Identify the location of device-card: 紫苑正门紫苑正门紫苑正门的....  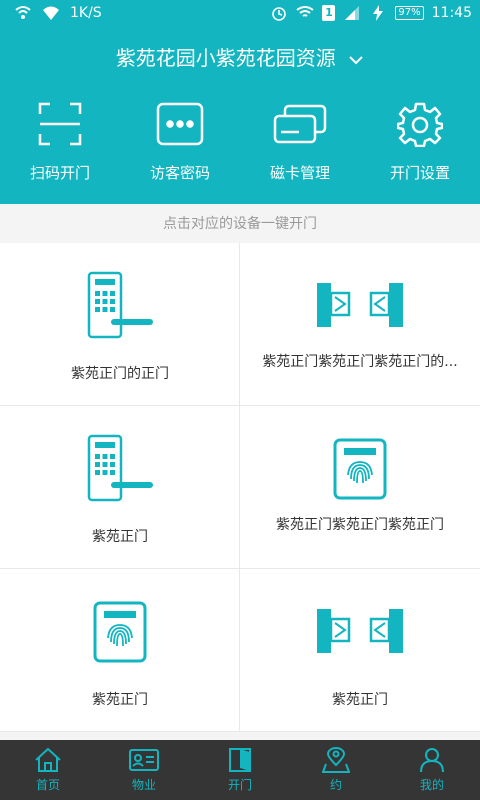
(360, 324).